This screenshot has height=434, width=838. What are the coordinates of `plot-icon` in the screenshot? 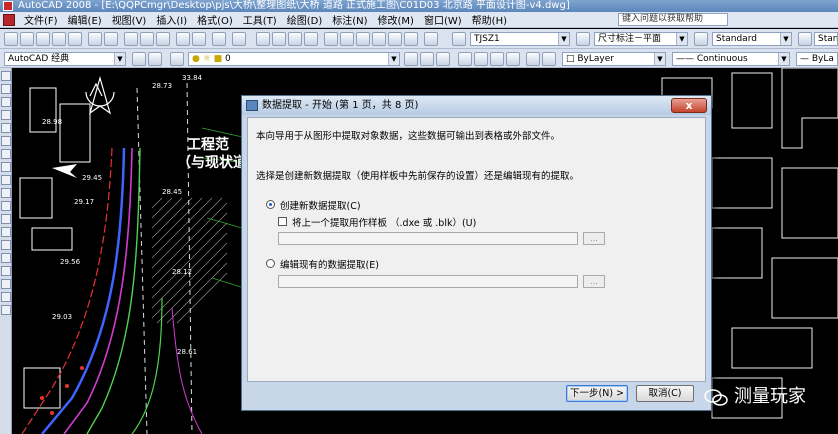 It's located at (59, 39).